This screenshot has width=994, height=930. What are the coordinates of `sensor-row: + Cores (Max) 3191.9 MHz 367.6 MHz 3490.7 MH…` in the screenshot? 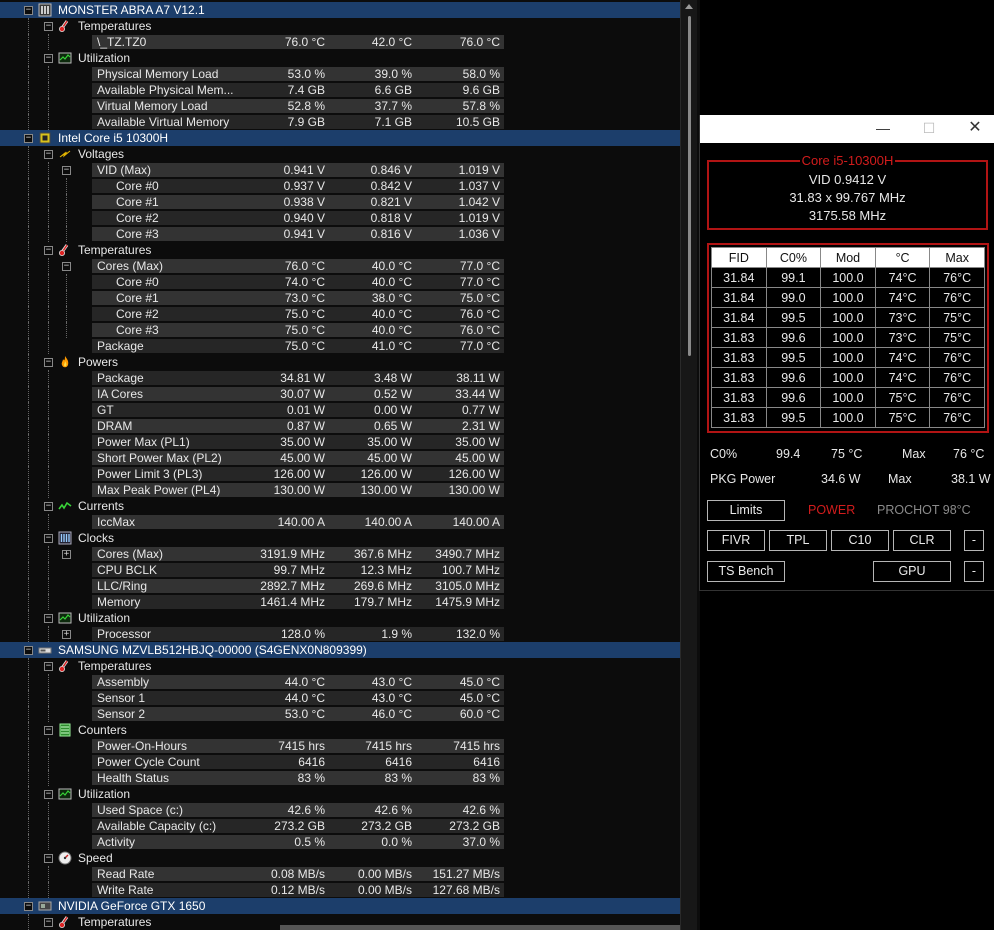 It's located at (340, 554).